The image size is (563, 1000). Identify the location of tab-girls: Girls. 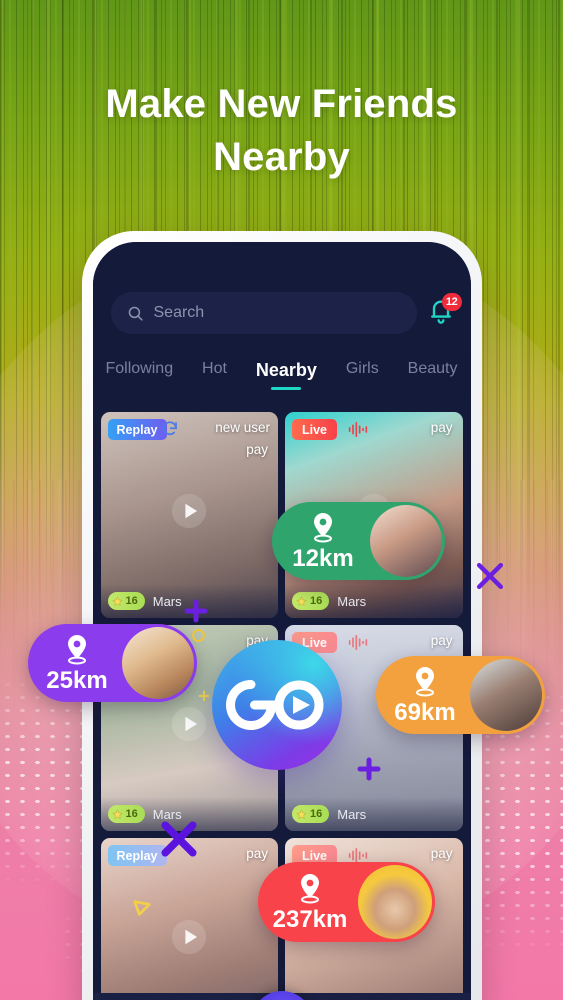
(362, 373).